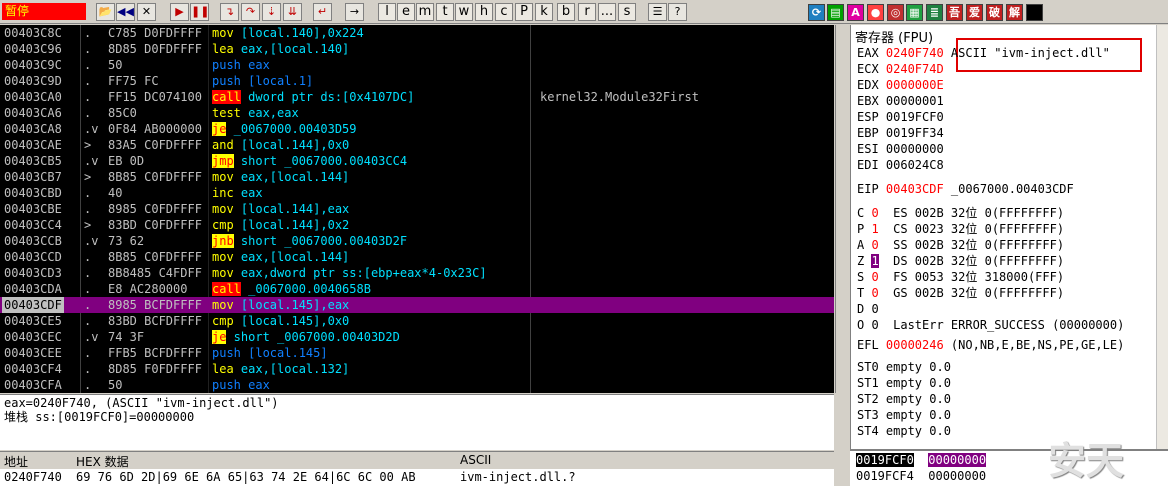 This screenshot has width=1168, height=486. Describe the element at coordinates (417, 81) in the screenshot. I see `disasm-row: 00403C9D. FF75 FC push [local.1]` at that location.